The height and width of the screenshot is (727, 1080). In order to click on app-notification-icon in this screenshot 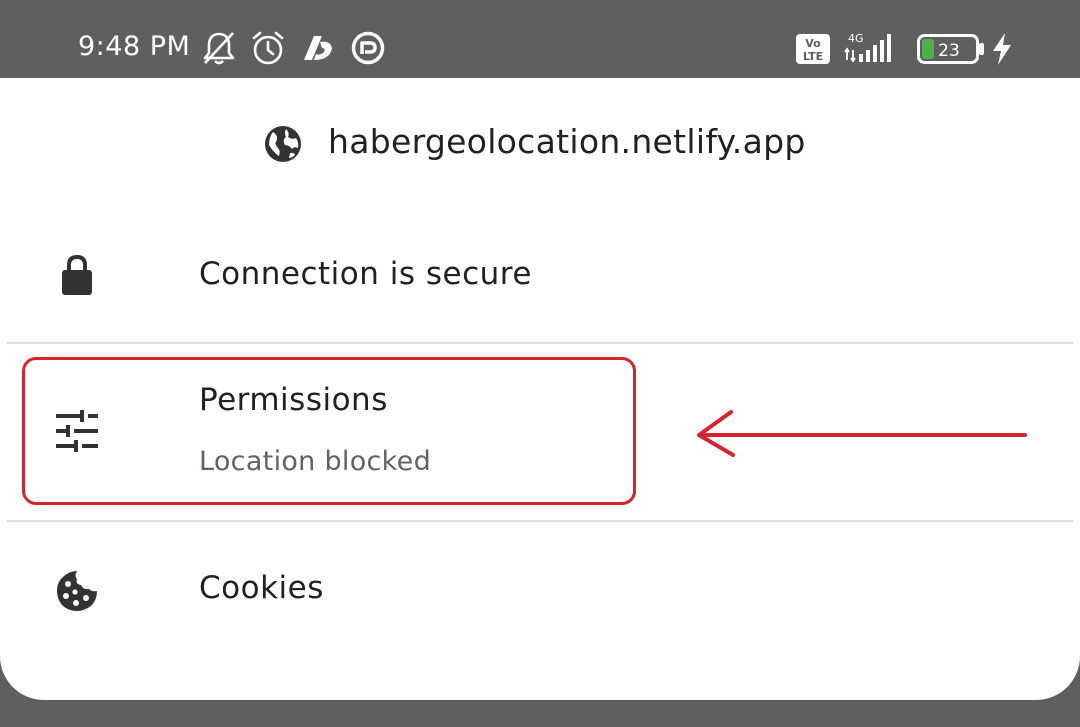, I will do `click(318, 50)`.